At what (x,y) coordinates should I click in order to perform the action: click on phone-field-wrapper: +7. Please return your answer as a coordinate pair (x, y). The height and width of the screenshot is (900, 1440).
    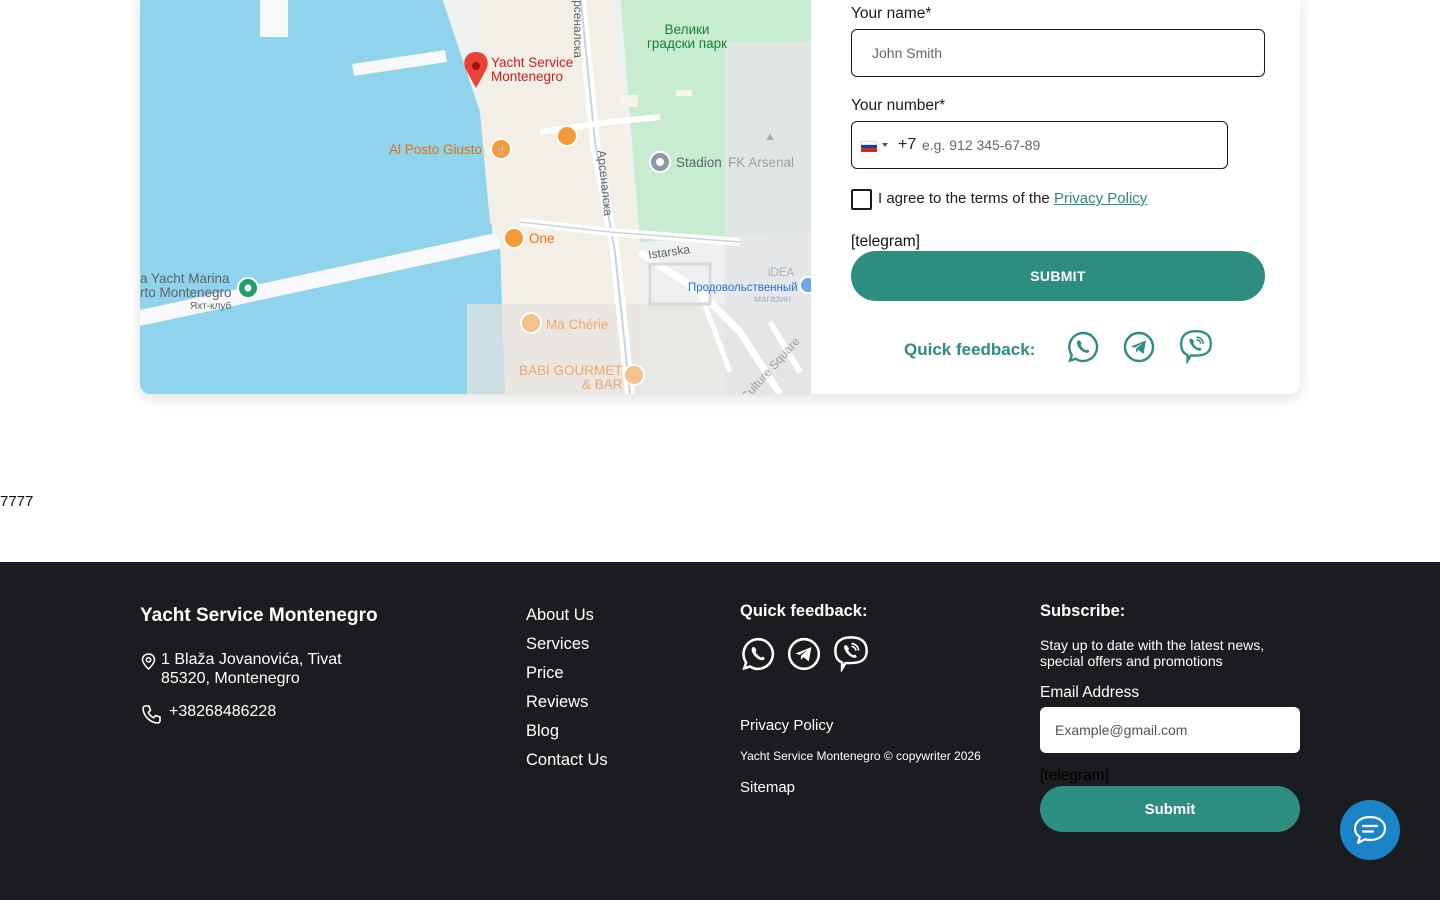
    Looking at the image, I should click on (1039, 145).